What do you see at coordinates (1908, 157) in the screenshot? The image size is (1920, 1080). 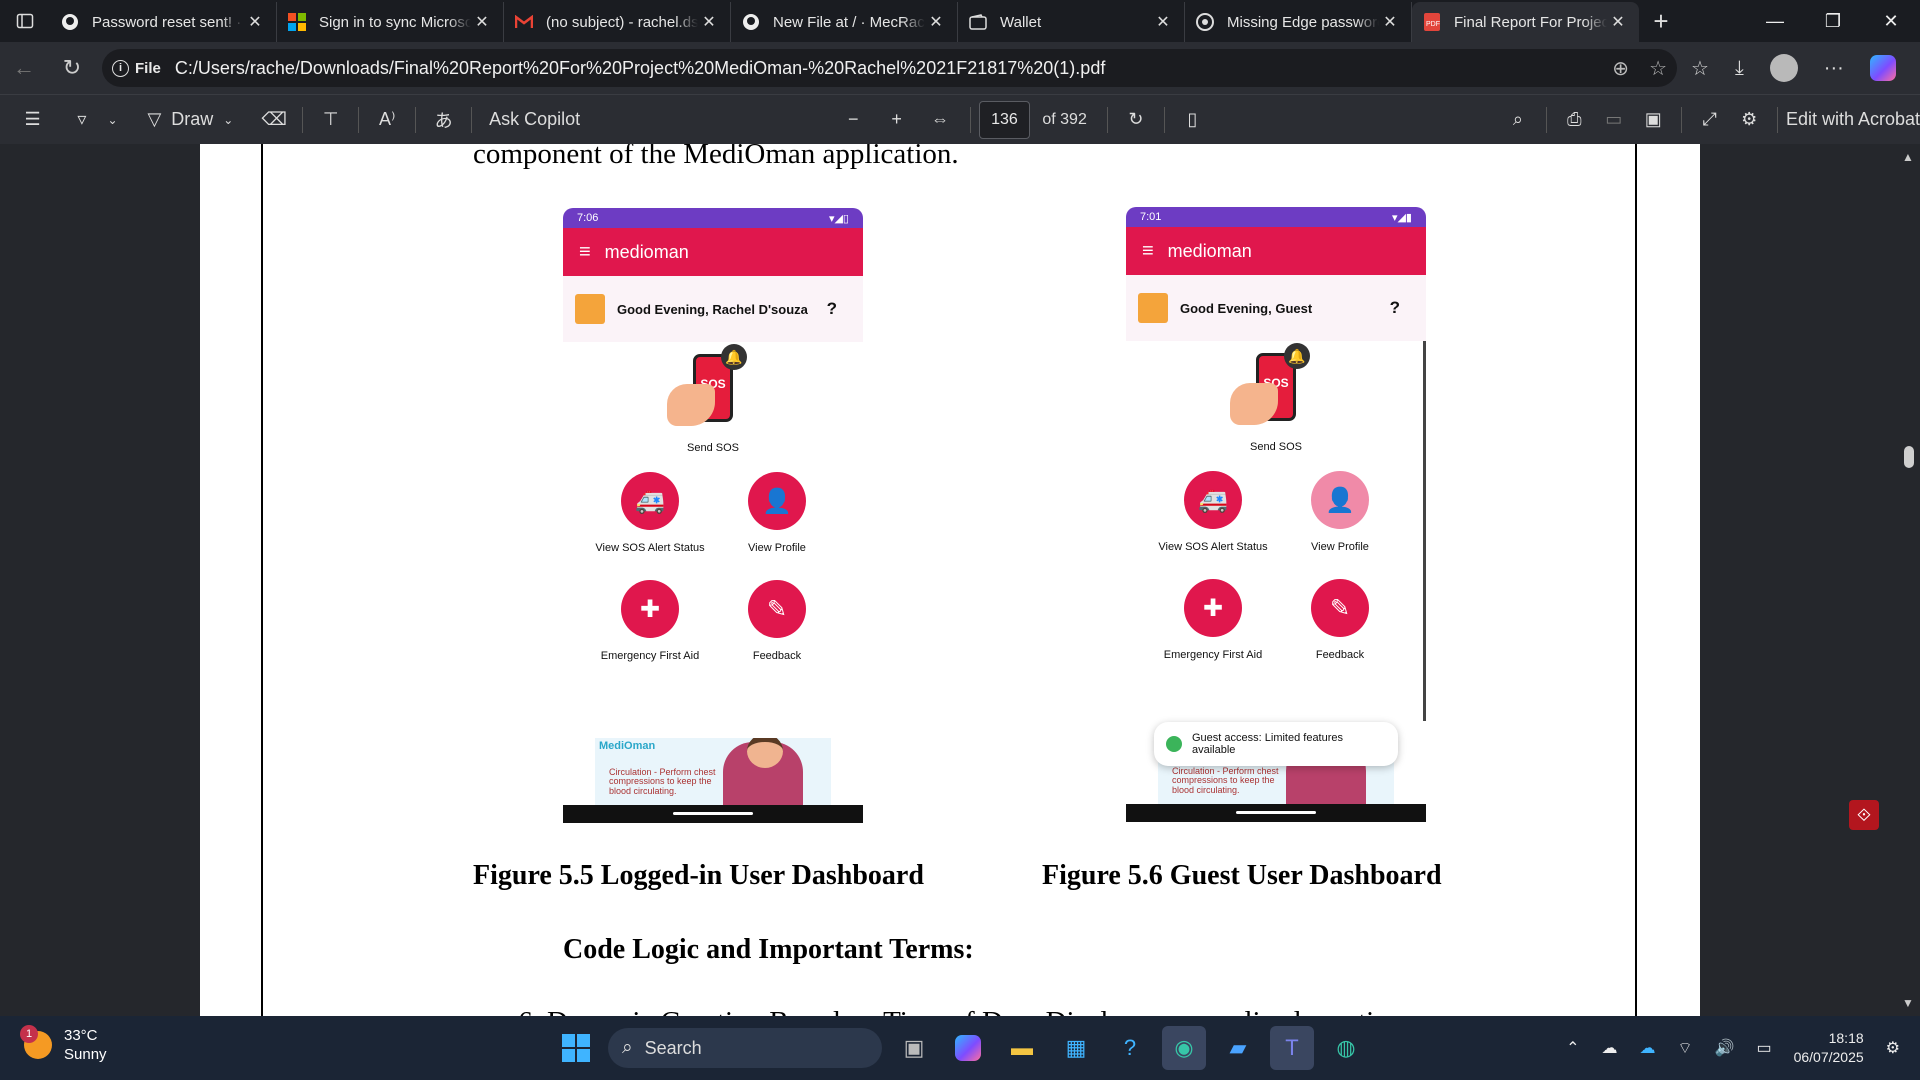 I see `scroll-up-icon: ▲` at bounding box center [1908, 157].